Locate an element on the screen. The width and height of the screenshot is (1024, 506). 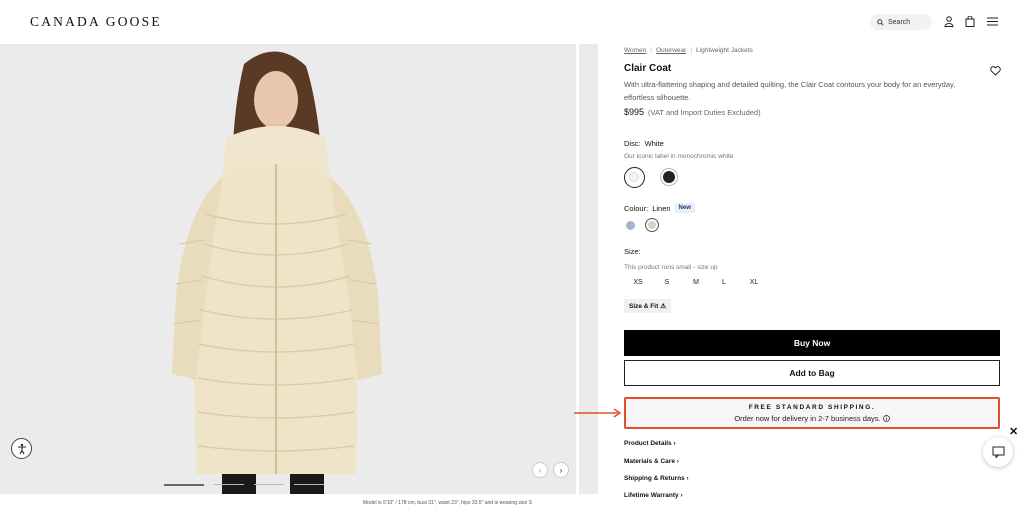
size-label: Size: is located at coordinates (632, 251).